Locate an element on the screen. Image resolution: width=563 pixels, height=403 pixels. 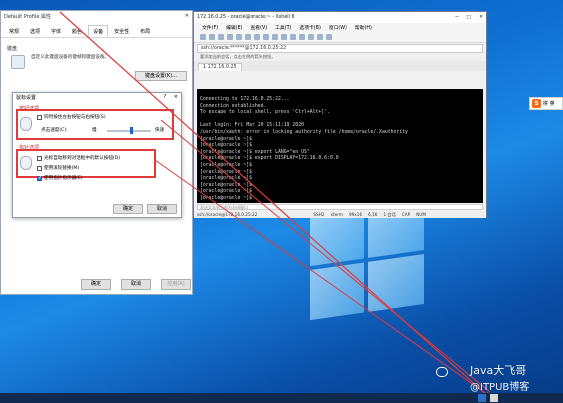
keyboard-legend: 键盘 is located at coordinates (12, 49).